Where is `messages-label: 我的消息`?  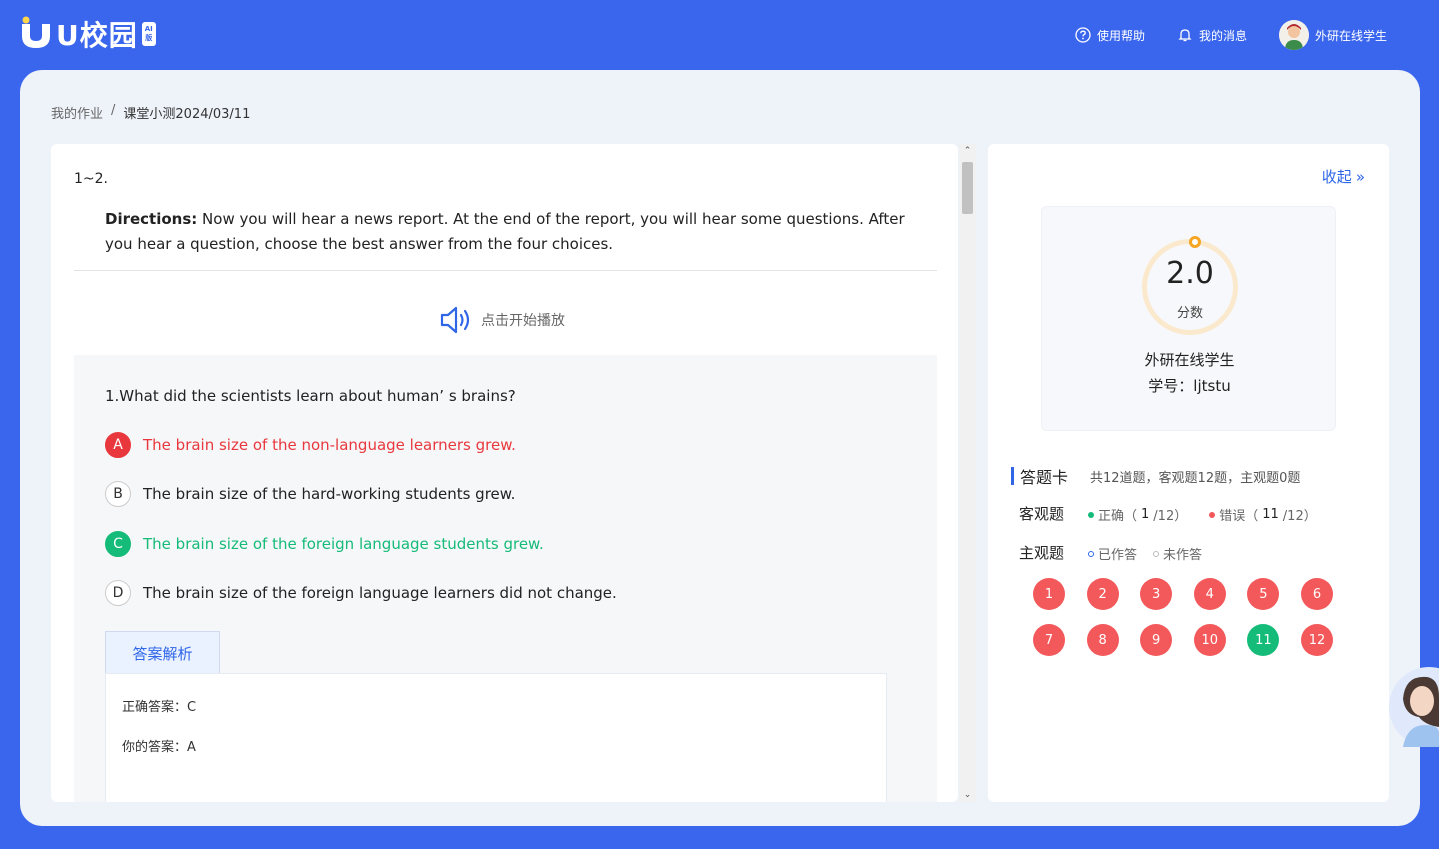
messages-label: 我的消息 is located at coordinates (1222, 35).